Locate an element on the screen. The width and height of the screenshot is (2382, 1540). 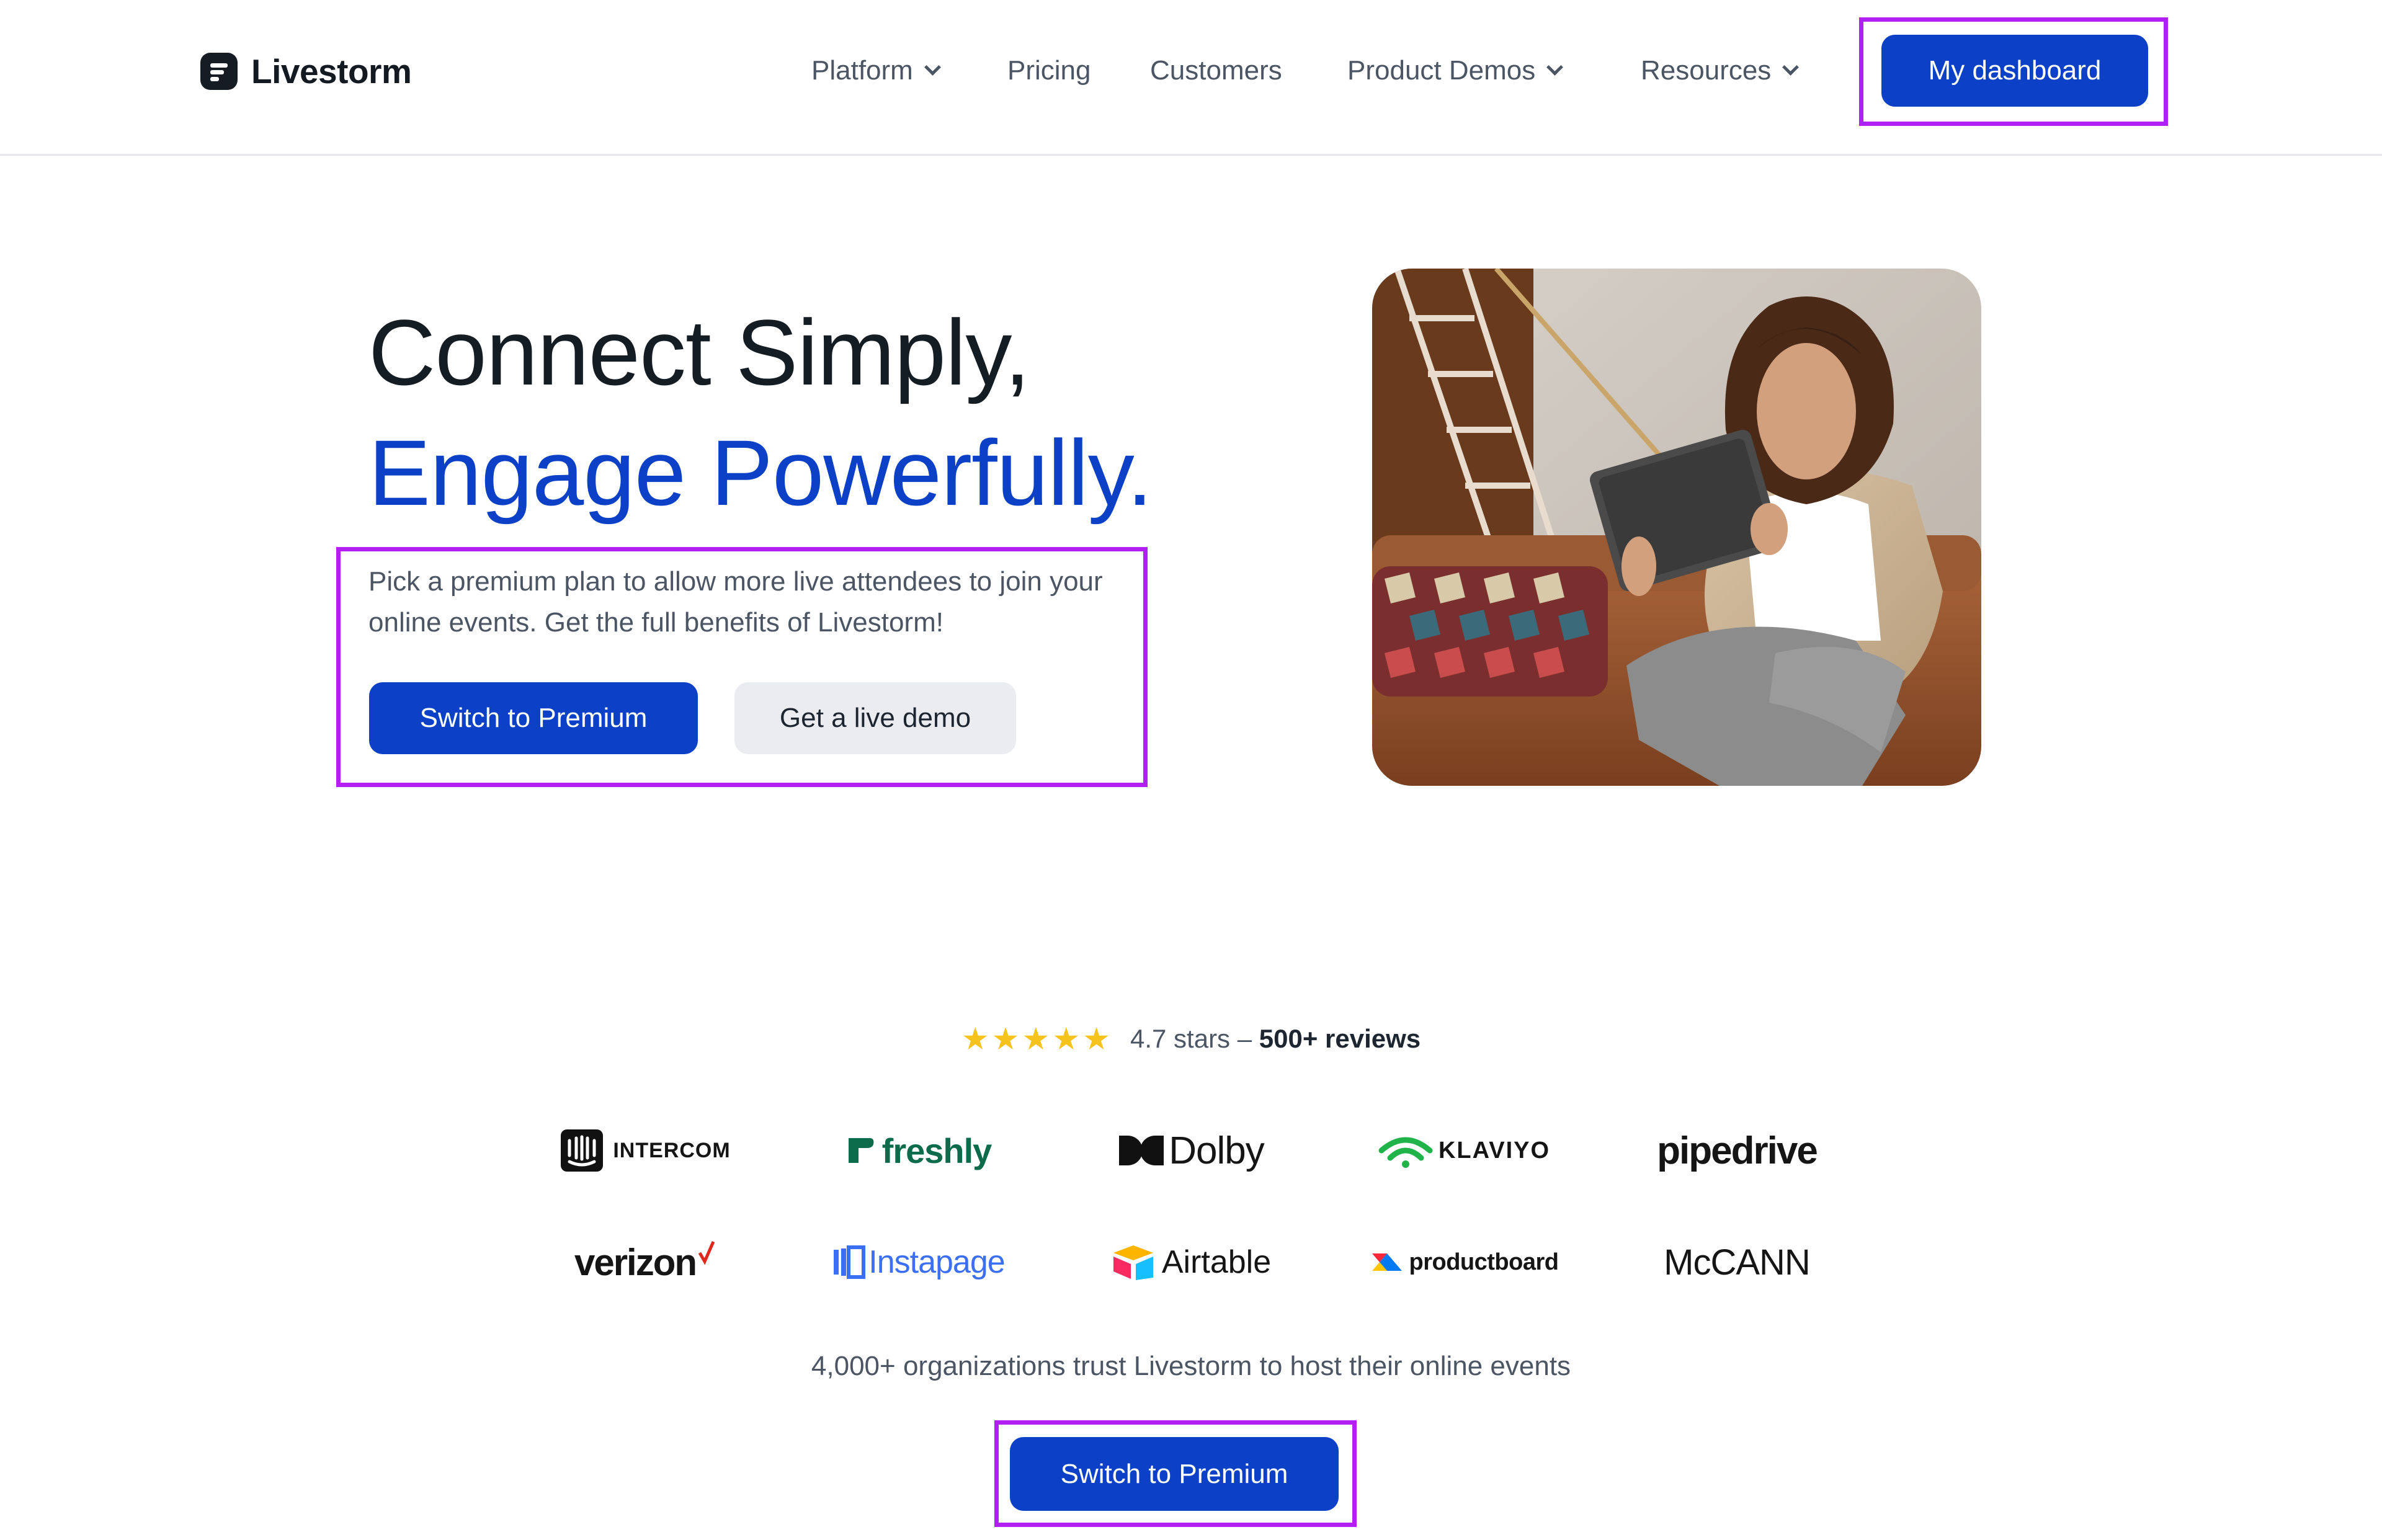
bottom-switch-to-premium-label: Switch to Premium is located at coordinates (1174, 1474).